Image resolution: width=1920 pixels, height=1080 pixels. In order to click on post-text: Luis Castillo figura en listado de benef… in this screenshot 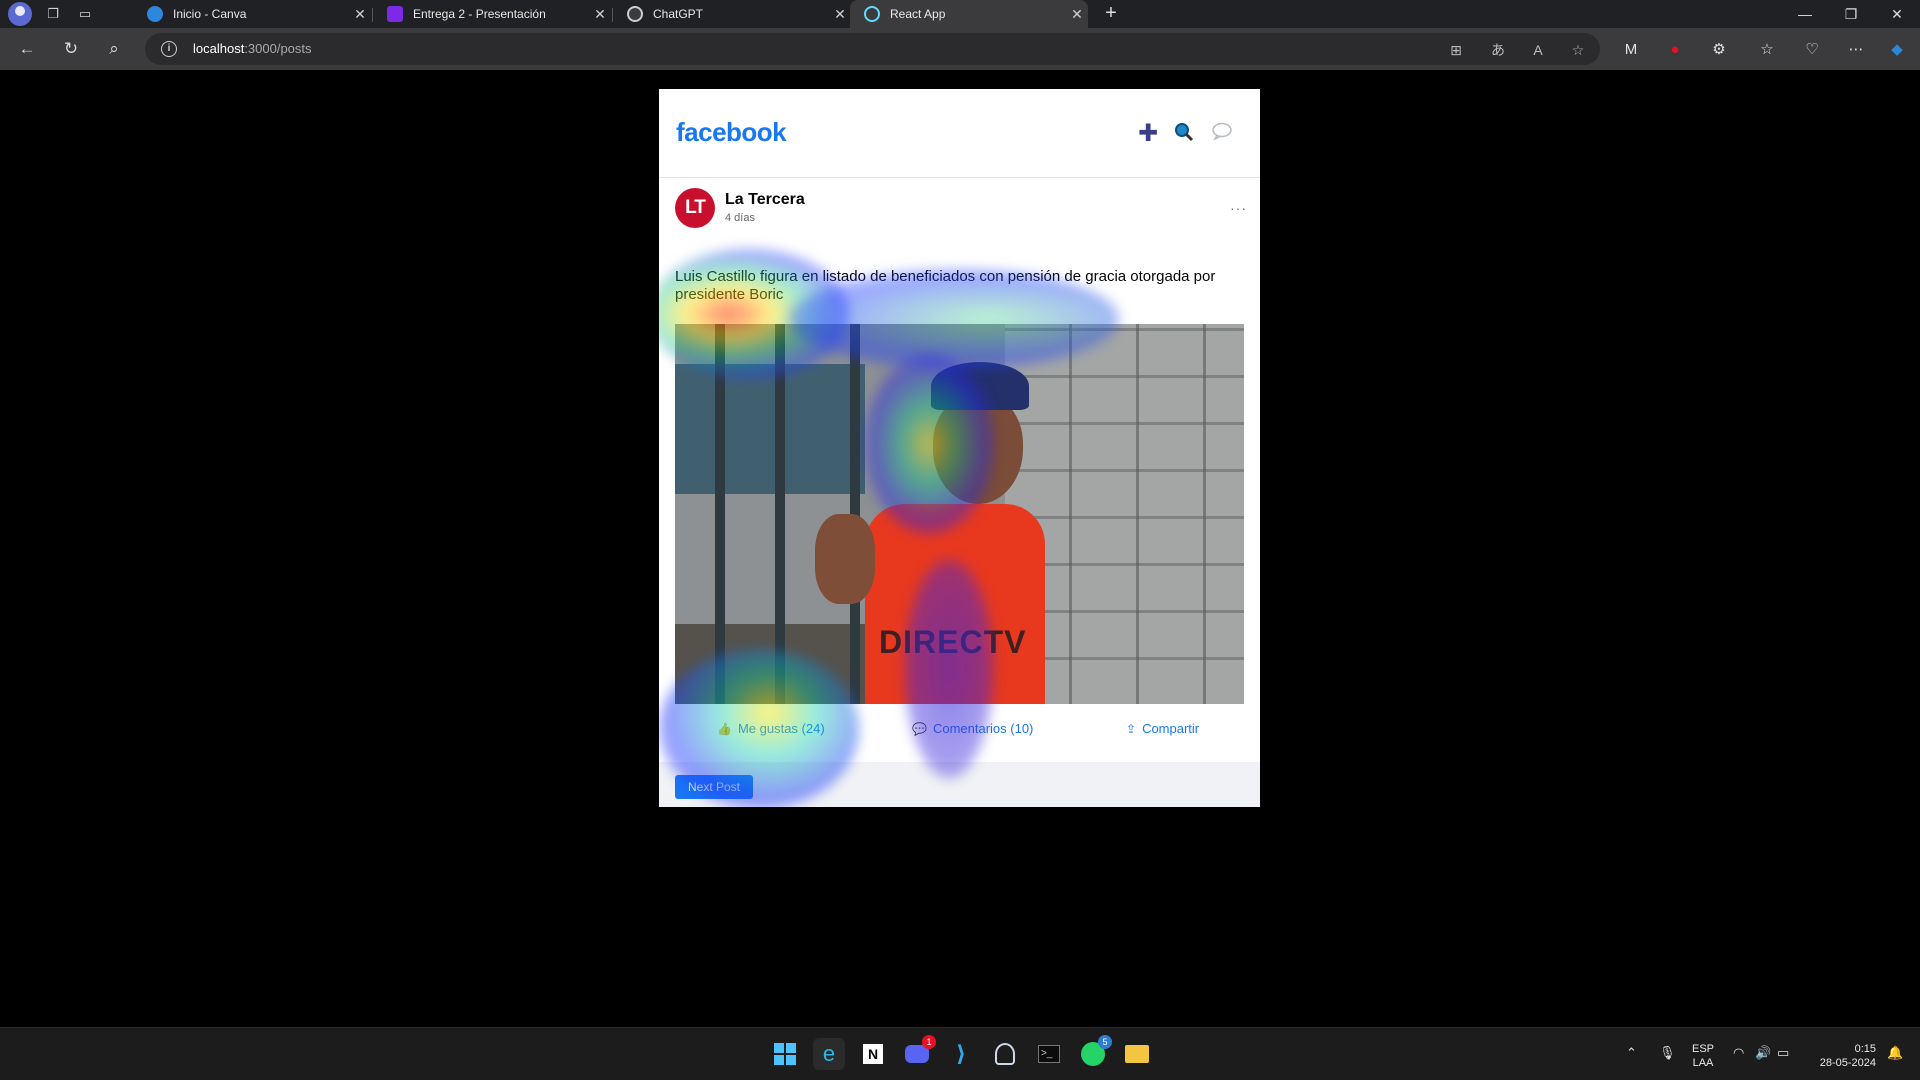, I will do `click(945, 285)`.